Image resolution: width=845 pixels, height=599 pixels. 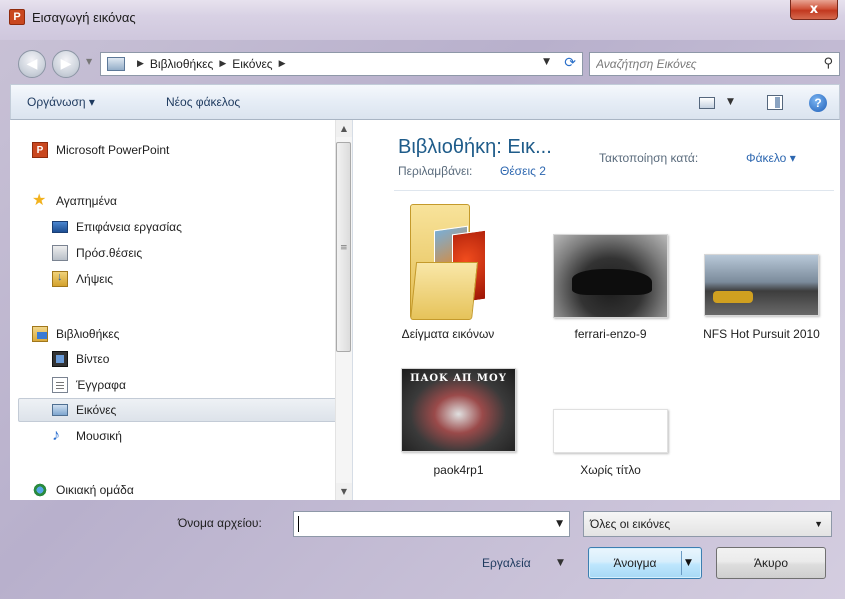 I want to click on forward-button: ▶, so click(x=66, y=64).